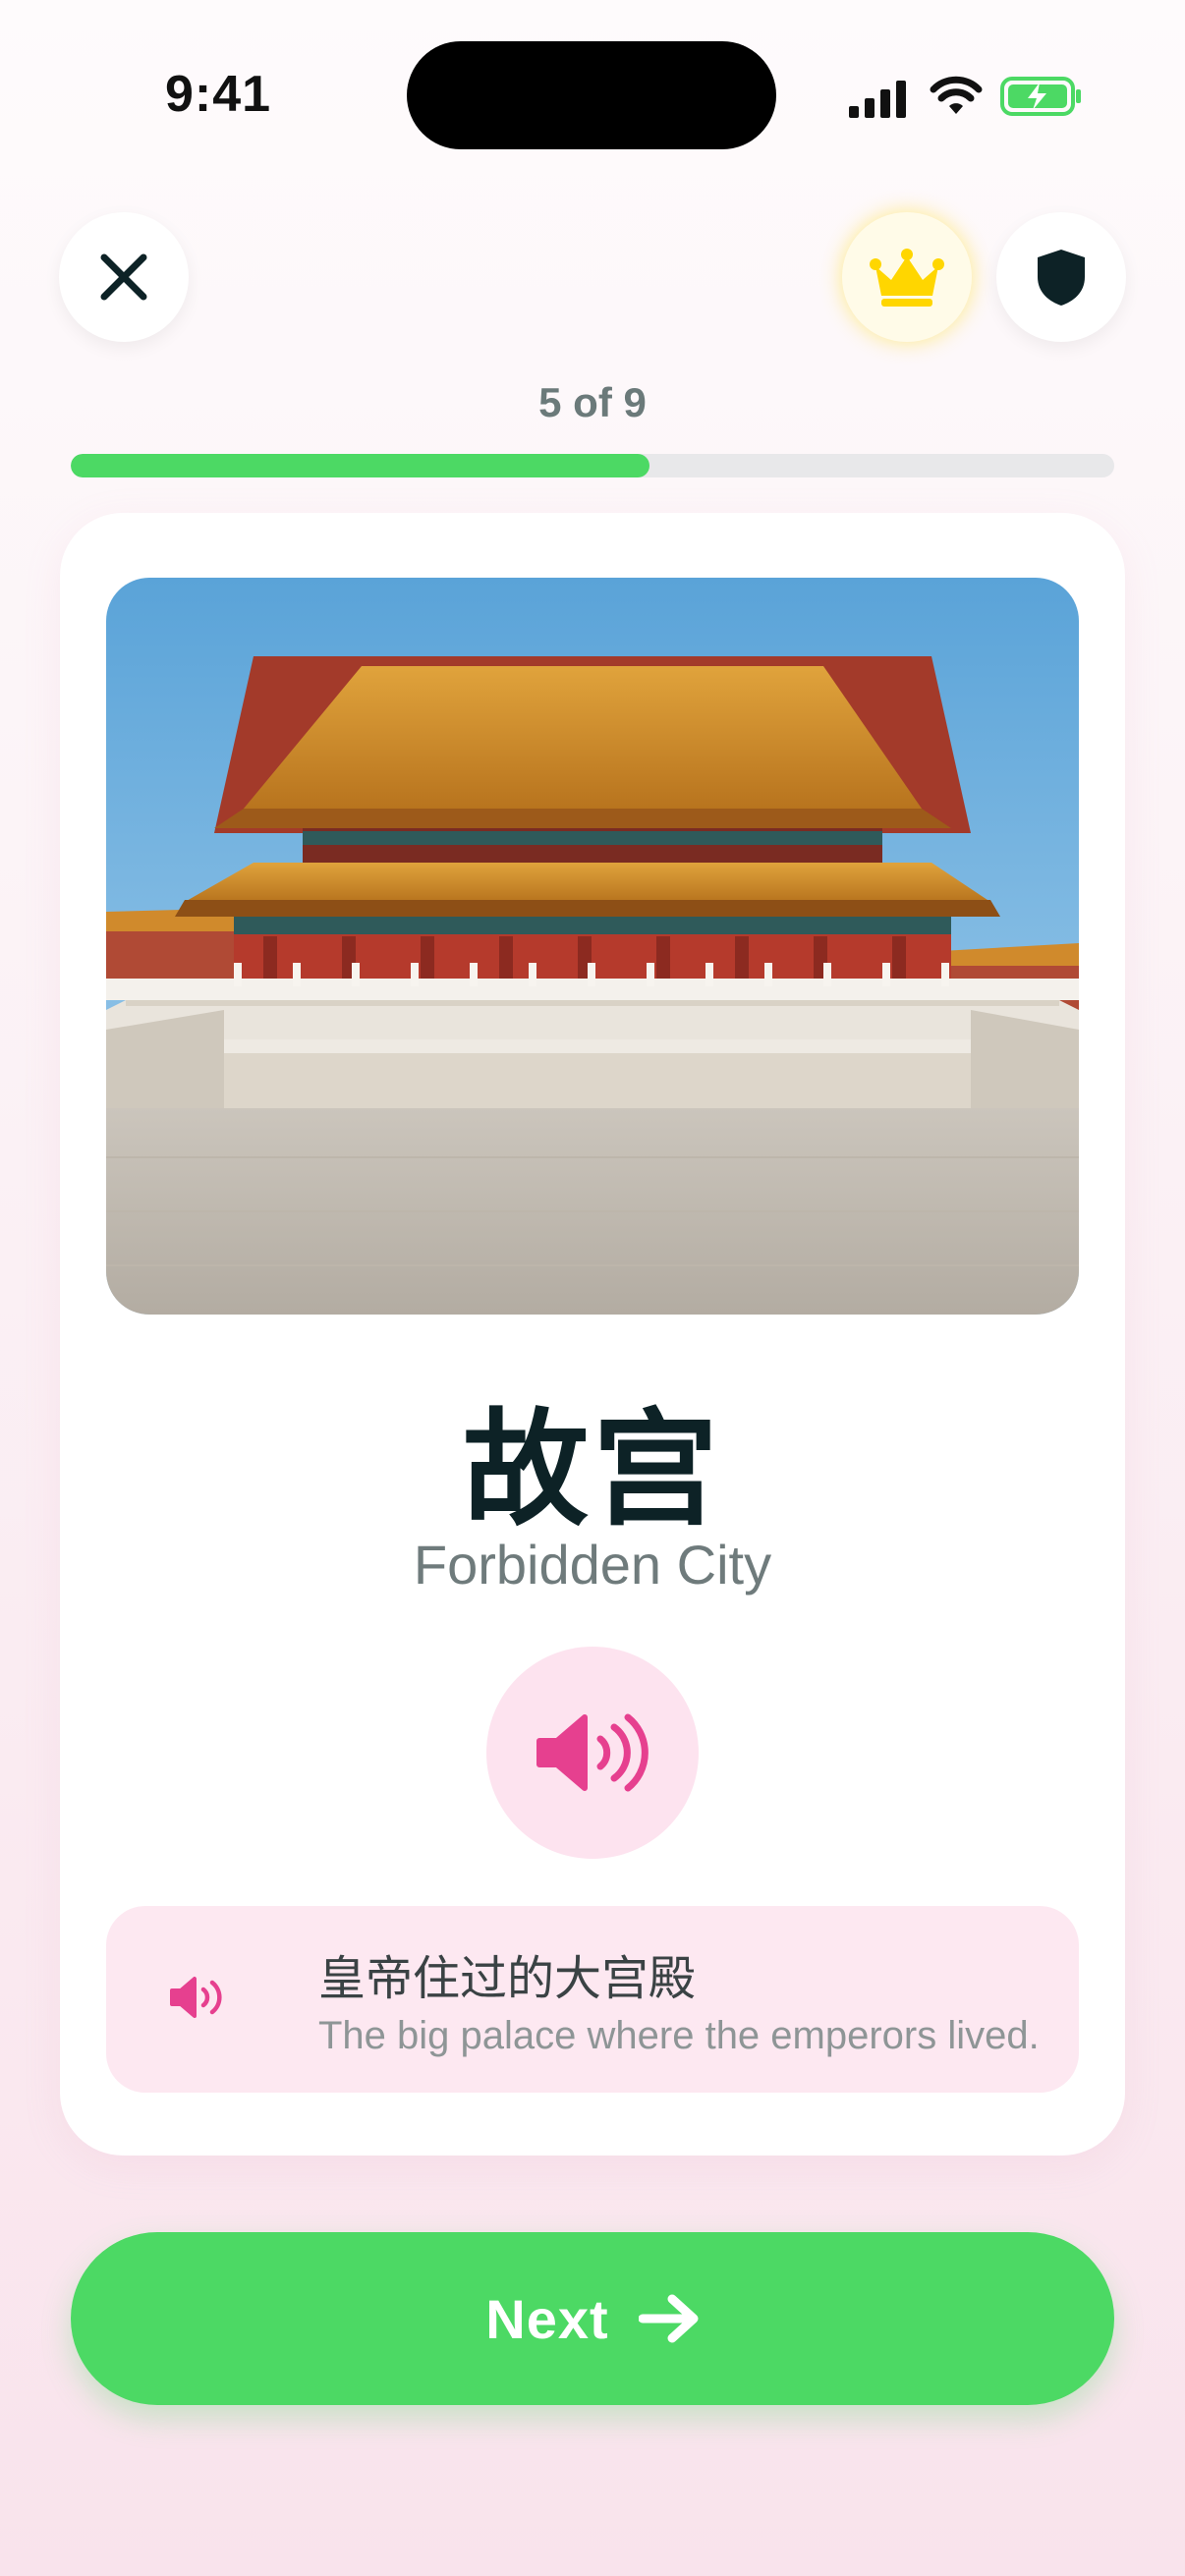 The image size is (1185, 2576). What do you see at coordinates (361, 465) in the screenshot?
I see `progress-fill` at bounding box center [361, 465].